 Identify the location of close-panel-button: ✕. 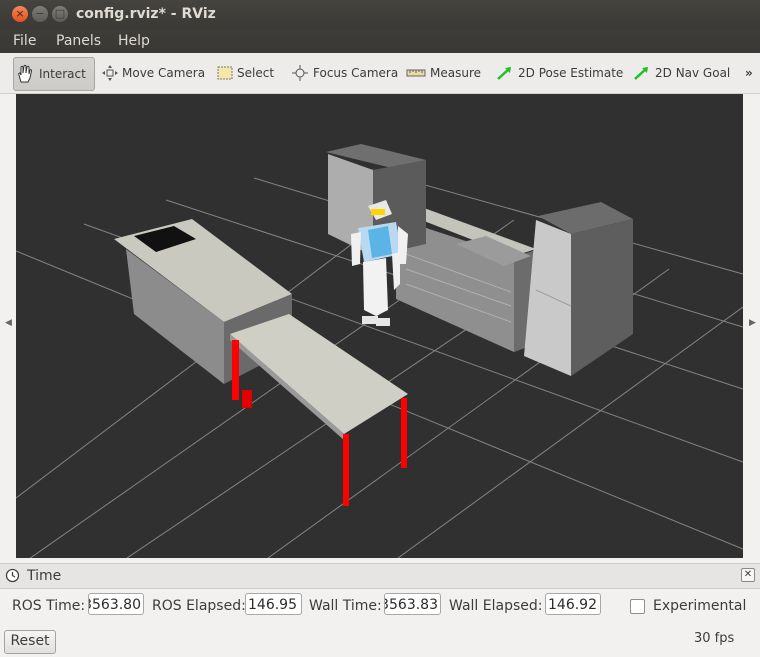
(748, 575).